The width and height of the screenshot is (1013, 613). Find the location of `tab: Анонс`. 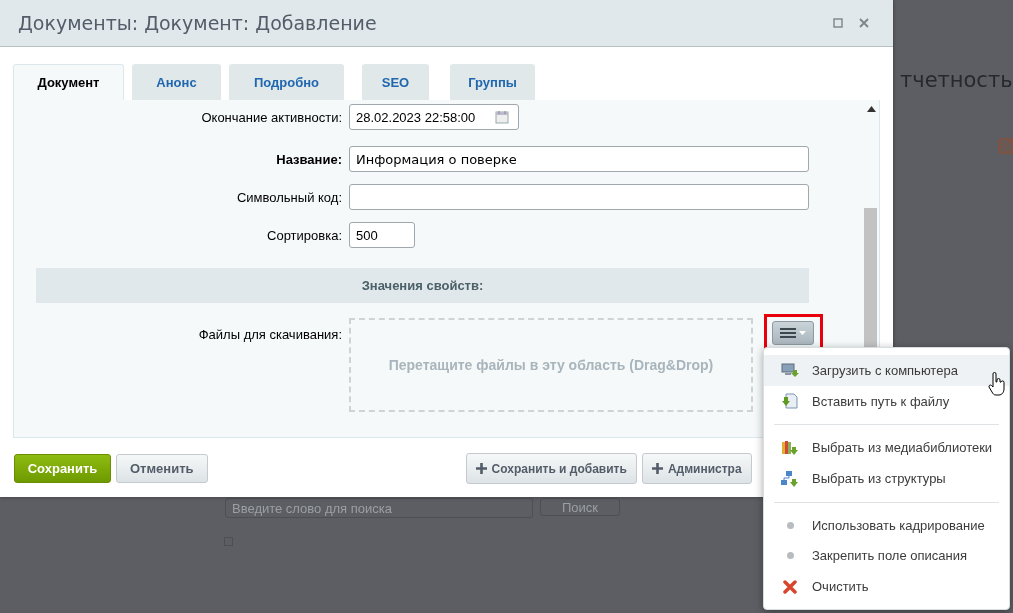

tab: Анонс is located at coordinates (176, 82).